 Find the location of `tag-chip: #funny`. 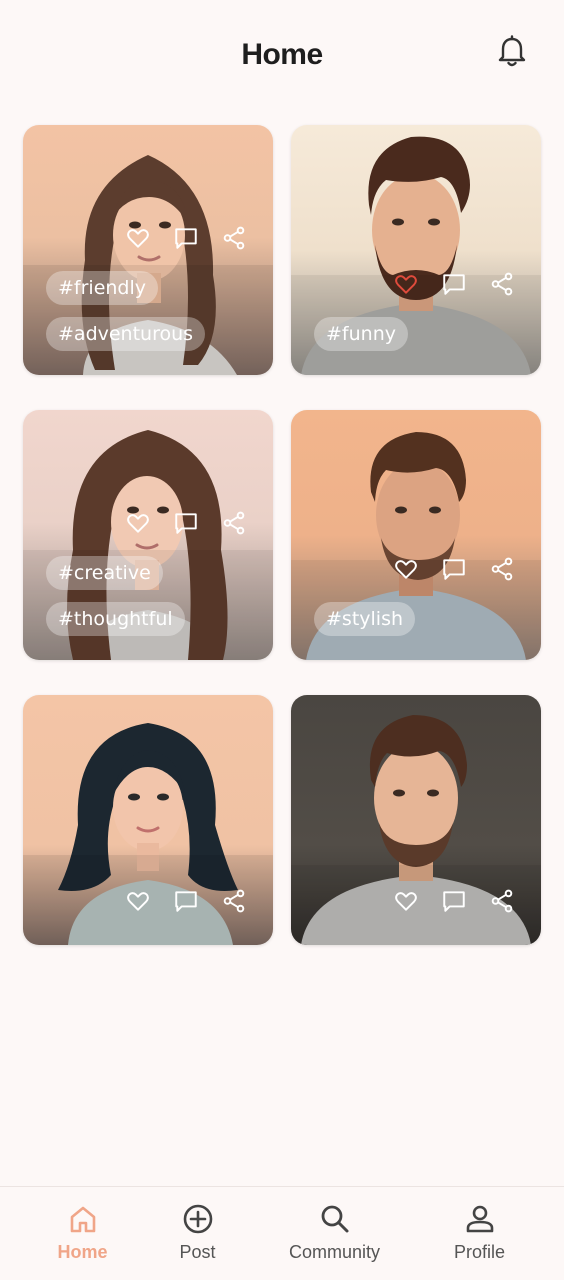

tag-chip: #funny is located at coordinates (361, 334).